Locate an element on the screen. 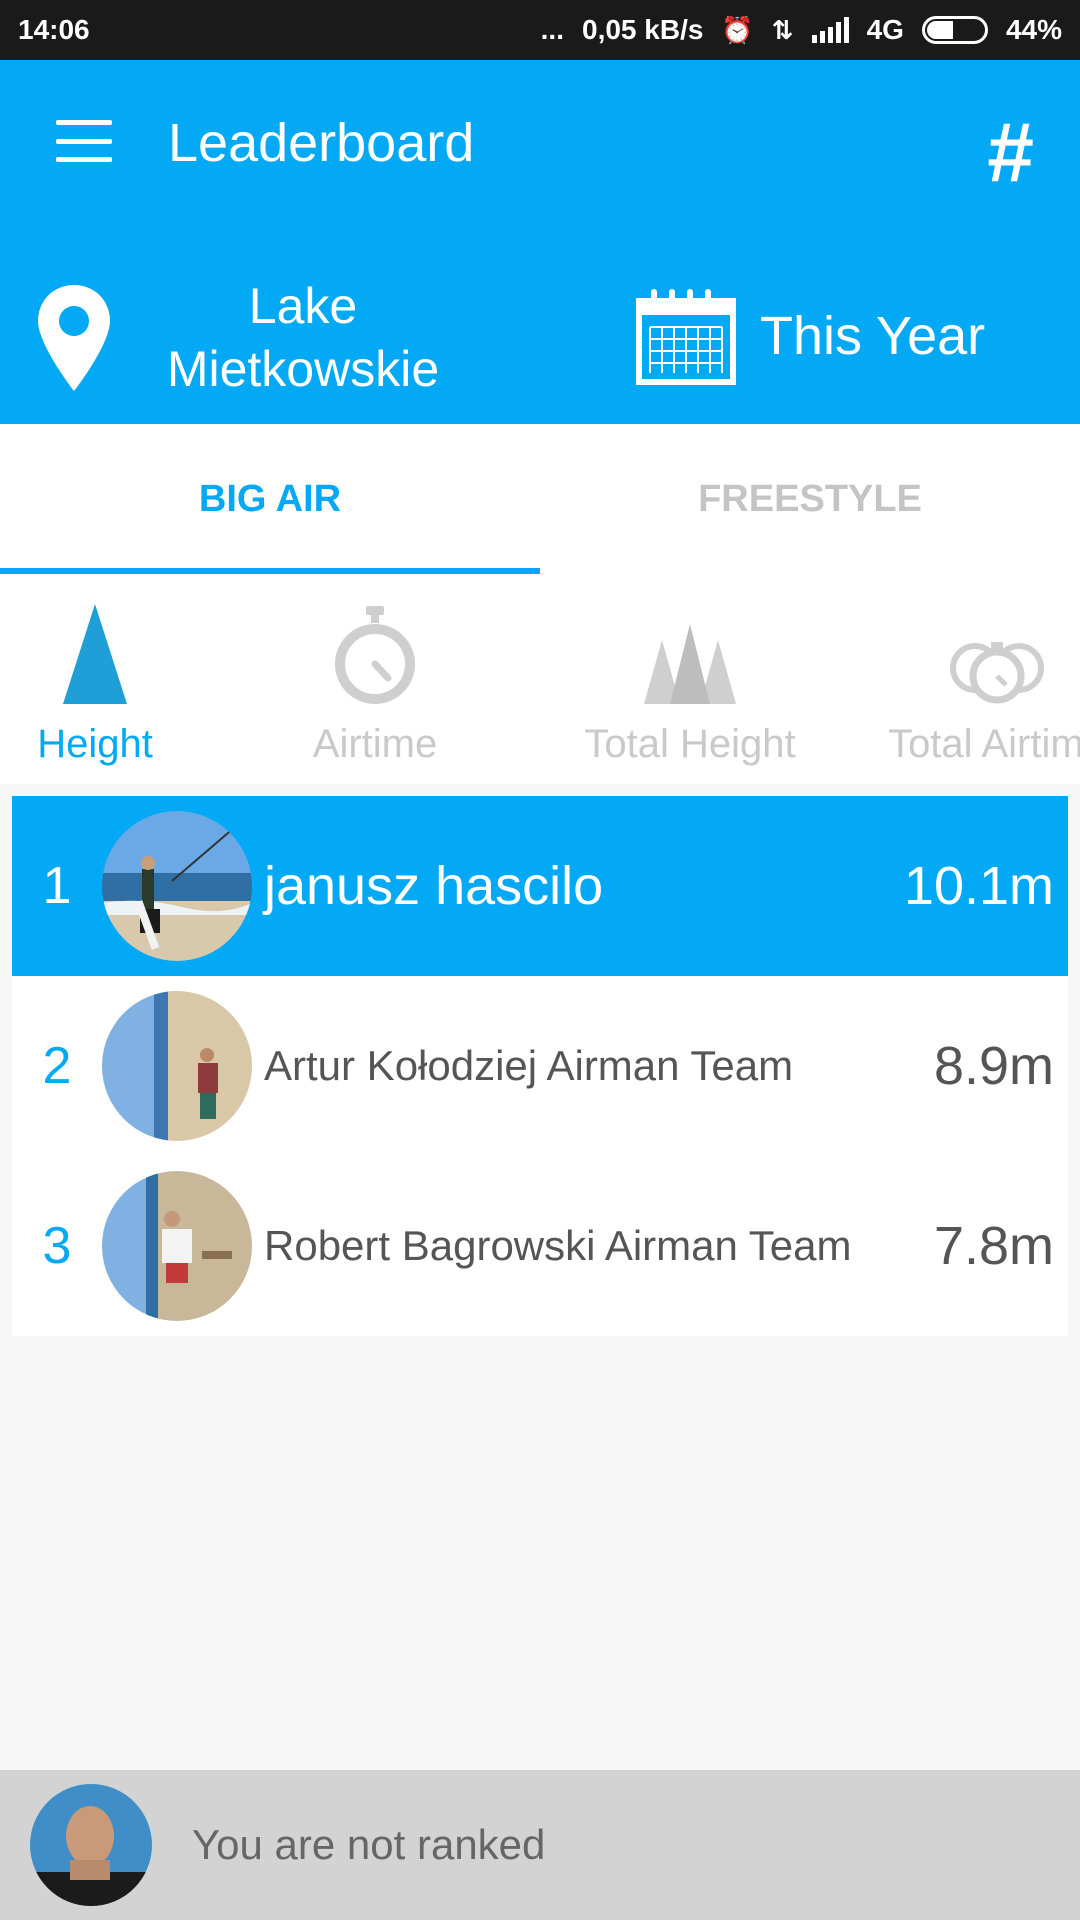 This screenshot has width=1080, height=1920. discipline-tabs: BIG AIR FREESTYLE is located at coordinates (540, 499).